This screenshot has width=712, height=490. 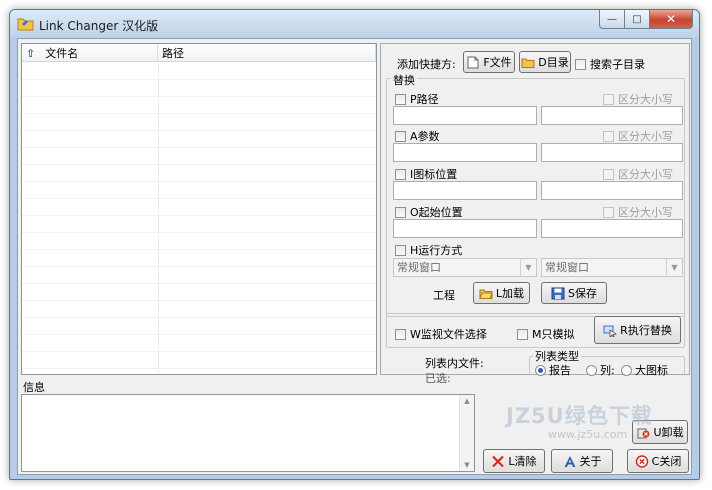 I want to click on load-project-button: L加载, so click(x=501, y=293).